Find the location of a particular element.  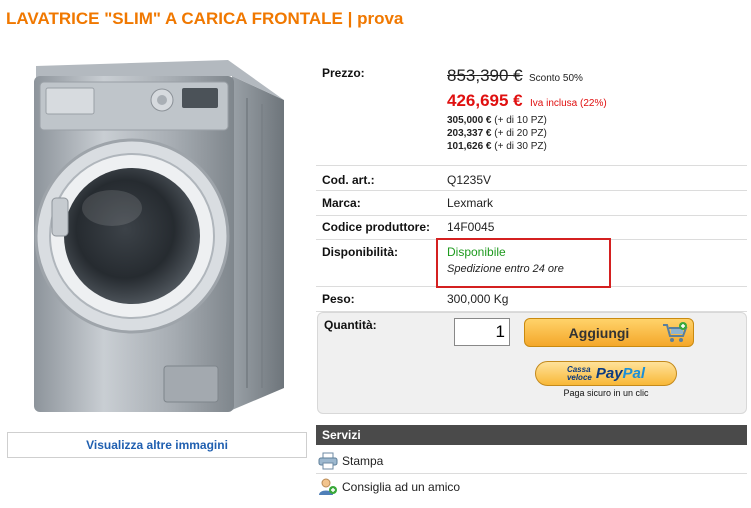

tier-price-item: 101,626 € (+ di 30 PZ) is located at coordinates (497, 146).